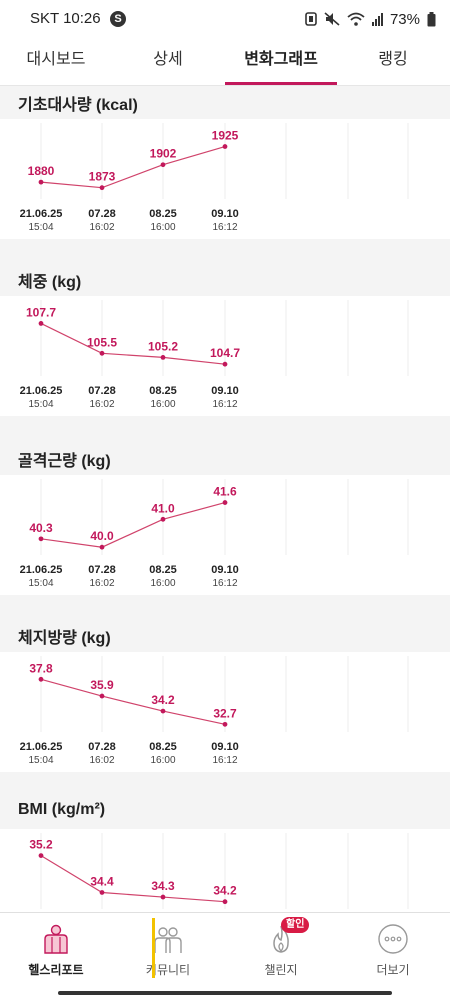 This screenshot has width=450, height=1000. What do you see at coordinates (163, 886) in the screenshot?
I see `data-label: 34.3` at bounding box center [163, 886].